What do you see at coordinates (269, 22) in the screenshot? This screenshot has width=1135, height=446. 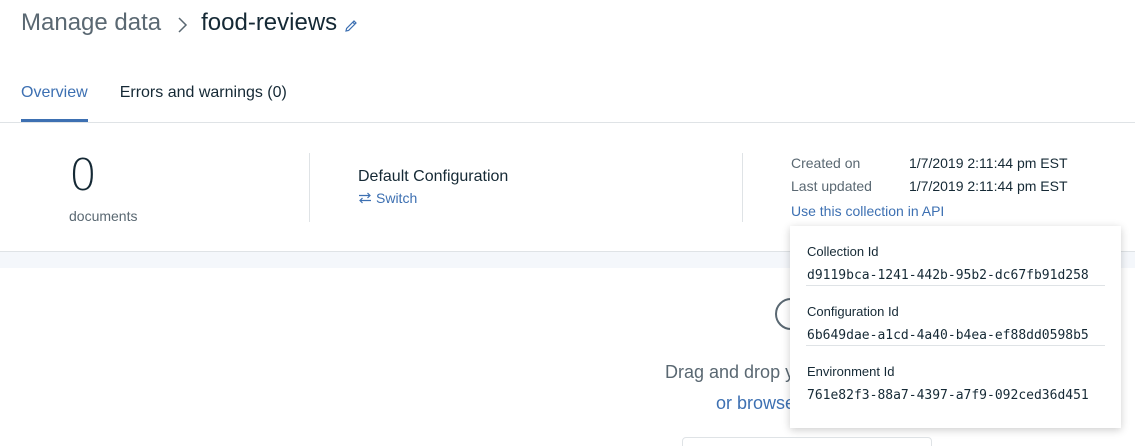 I see `page-title: food-reviews` at bounding box center [269, 22].